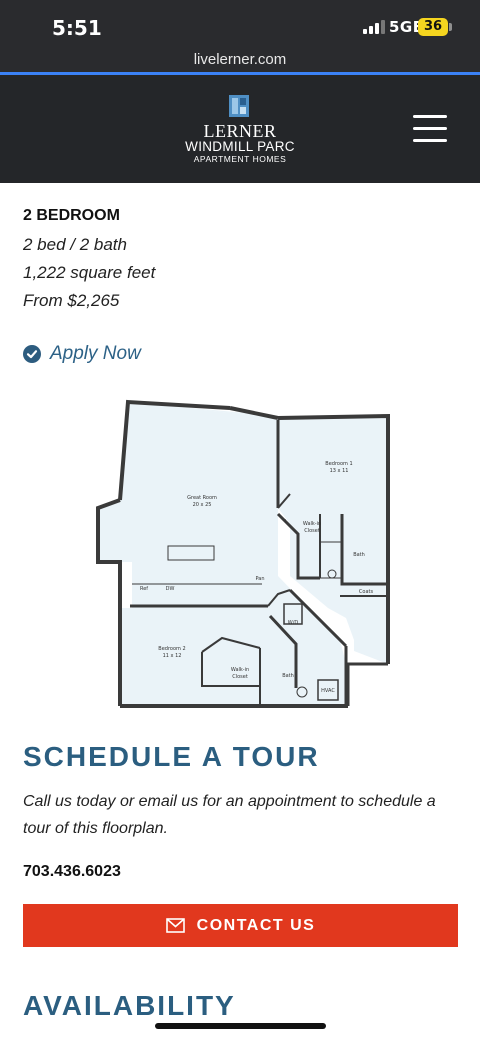 This screenshot has height=1039, width=480. Describe the element at coordinates (293, 623) in the screenshot. I see `label-washer-dryer: W/D` at that location.